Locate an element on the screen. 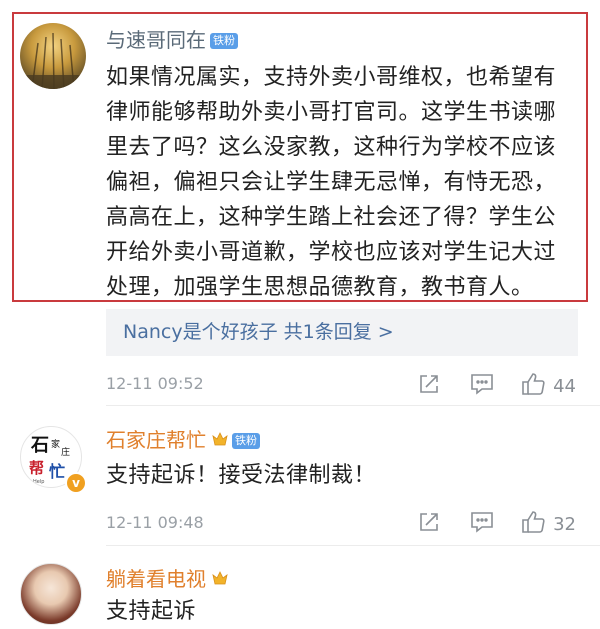 The height and width of the screenshot is (629, 600). comment-line: 高高在上，这种学生踏上社会还了得？学生公 is located at coordinates (331, 217).